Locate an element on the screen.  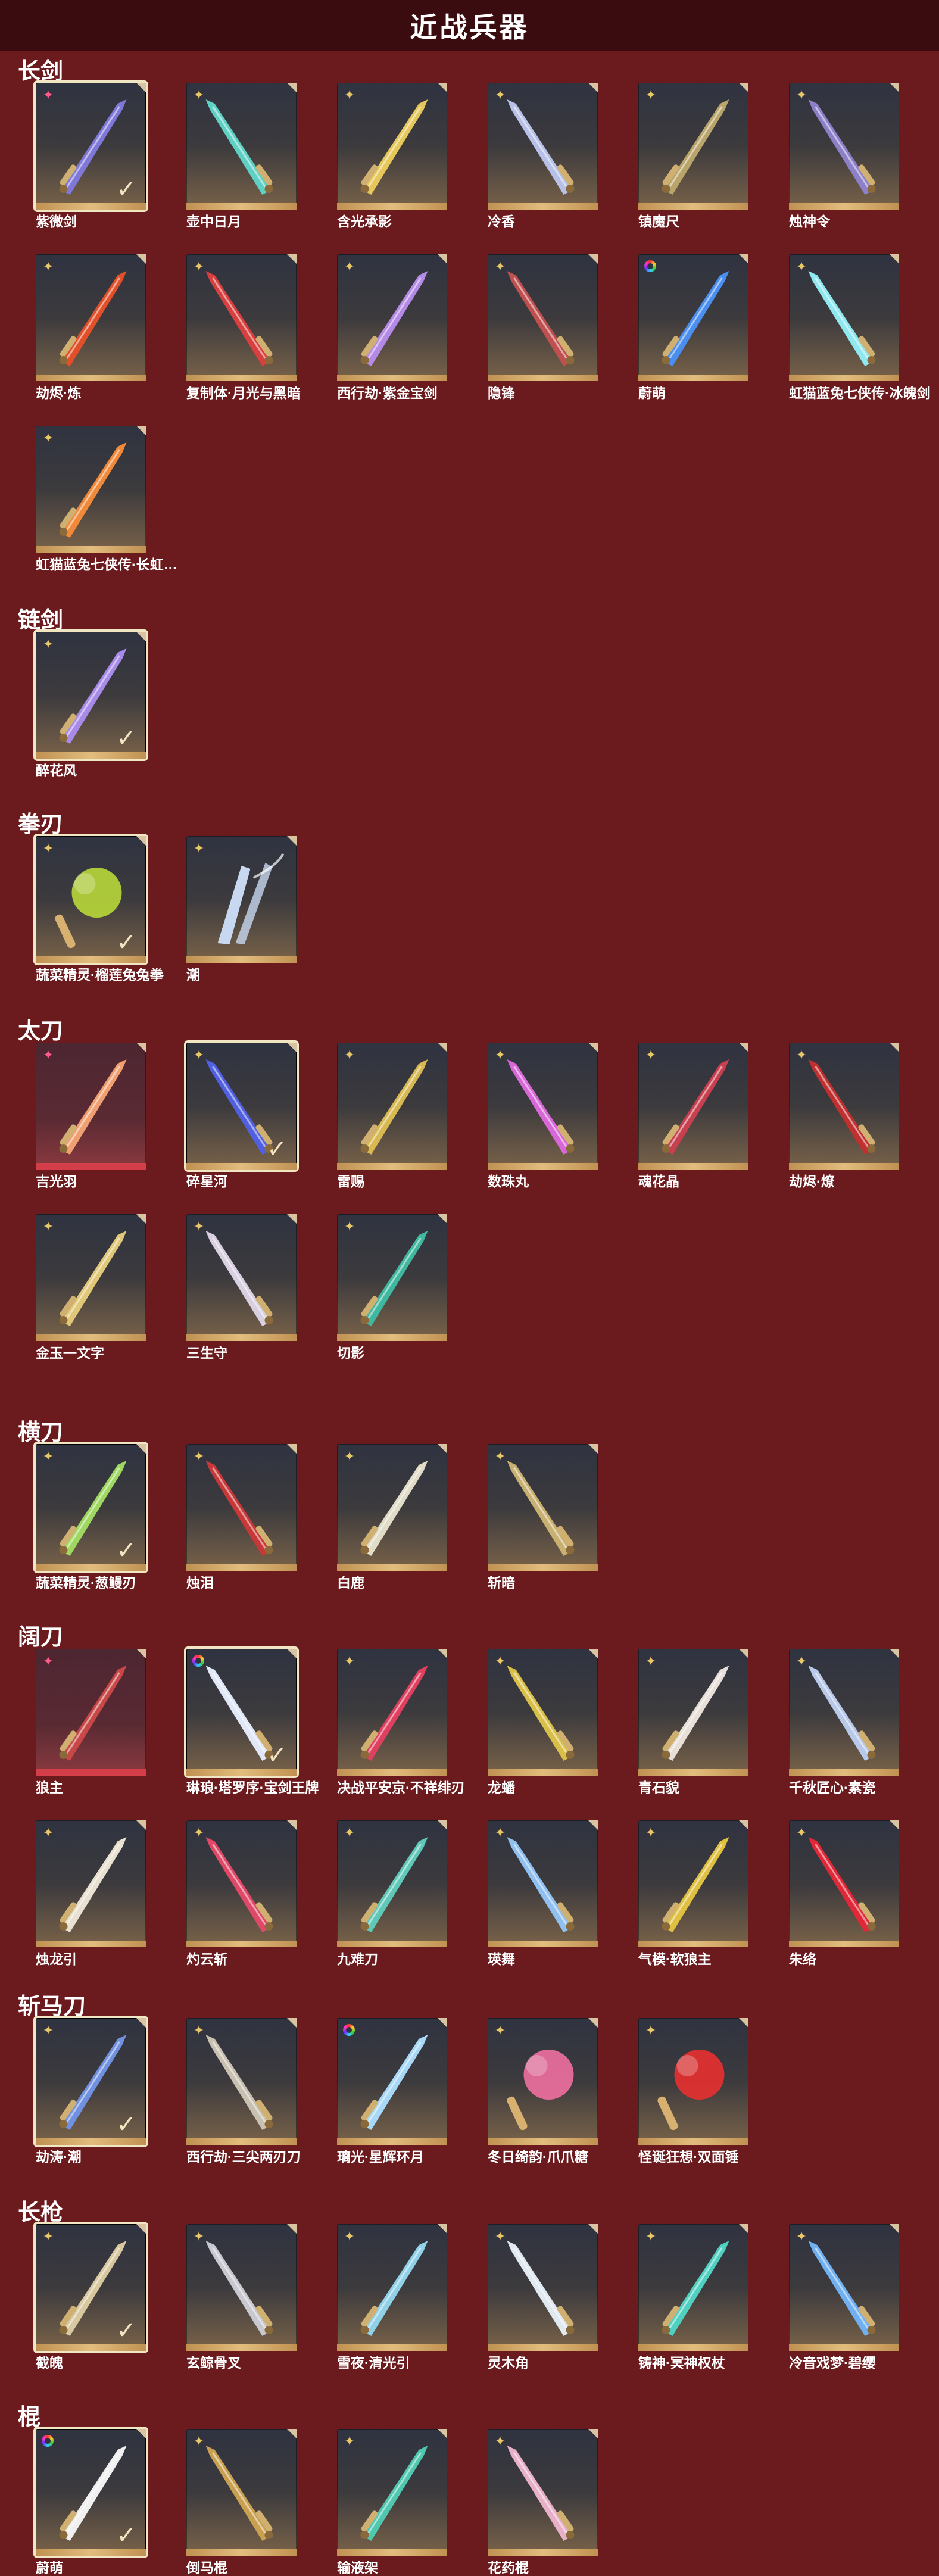
weapon-item: ✦ 灼云斩 is located at coordinates (244, 1893).